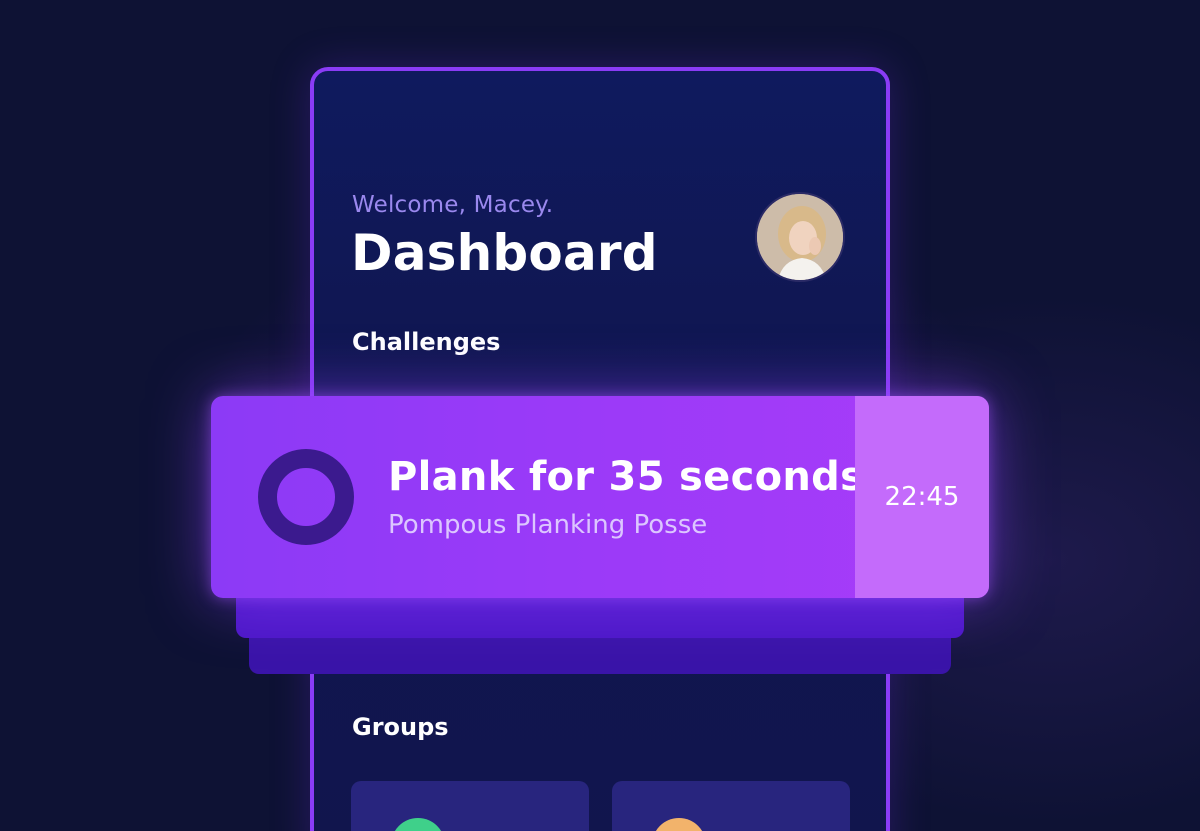  I want to click on timer-panel: 22:45, so click(922, 497).